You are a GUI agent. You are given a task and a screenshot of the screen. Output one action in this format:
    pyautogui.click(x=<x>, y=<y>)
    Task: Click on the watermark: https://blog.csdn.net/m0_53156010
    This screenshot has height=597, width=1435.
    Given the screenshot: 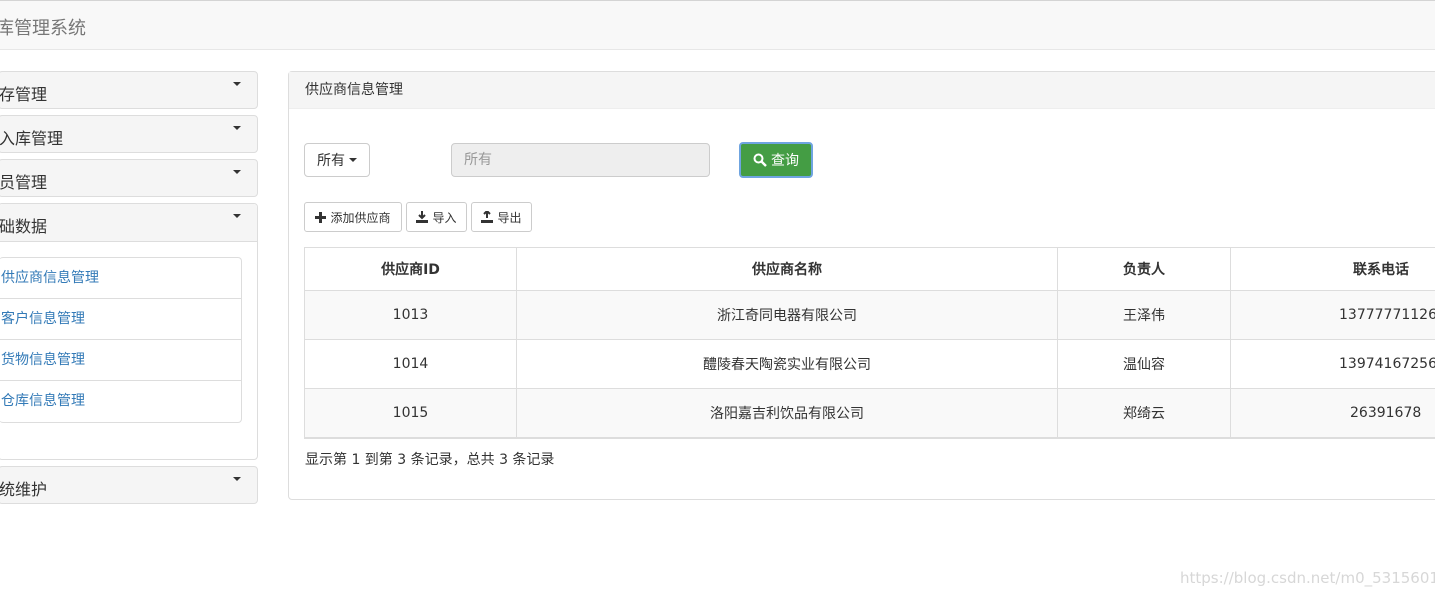 What is the action you would take?
    pyautogui.click(x=1307, y=578)
    